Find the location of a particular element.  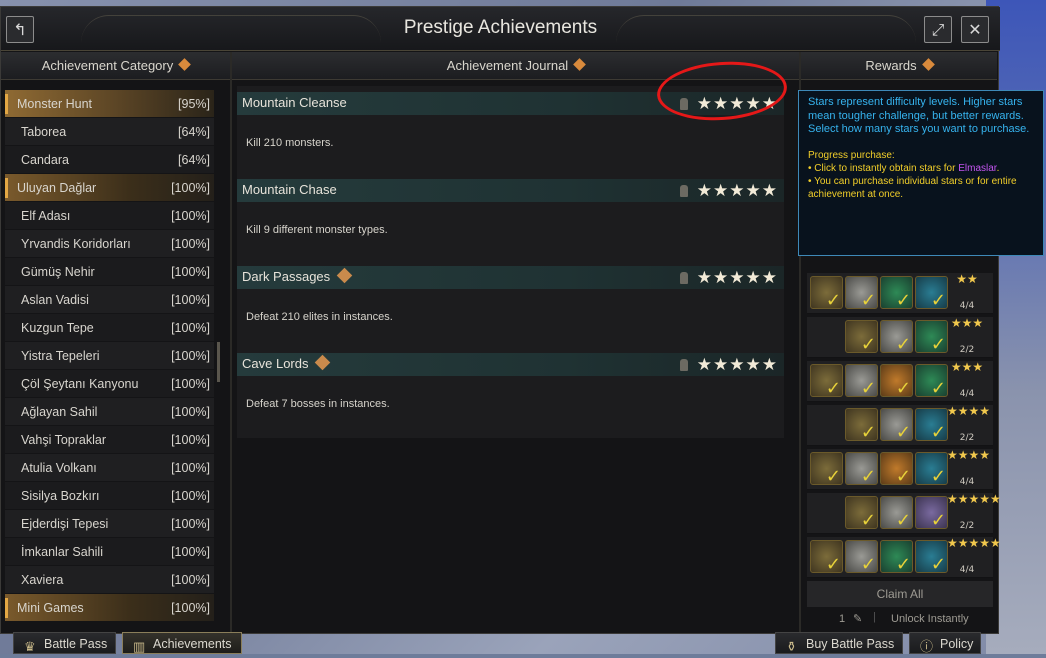

tab-battle-pass-label: Battle Pass is located at coordinates (76, 644).